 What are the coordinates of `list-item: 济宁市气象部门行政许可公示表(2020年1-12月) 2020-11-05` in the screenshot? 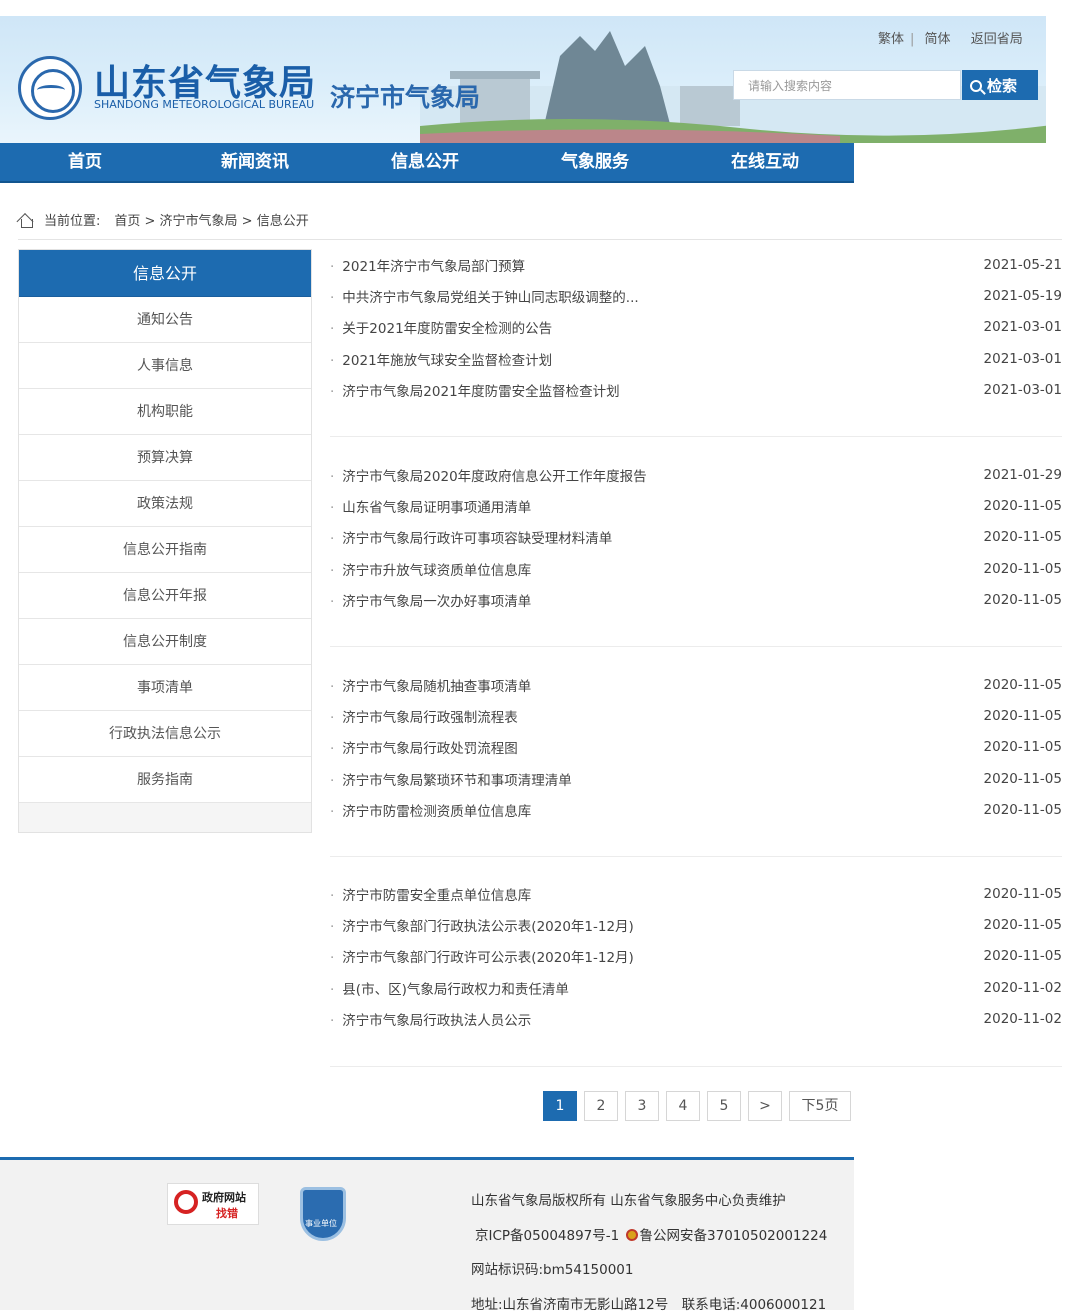 It's located at (696, 956).